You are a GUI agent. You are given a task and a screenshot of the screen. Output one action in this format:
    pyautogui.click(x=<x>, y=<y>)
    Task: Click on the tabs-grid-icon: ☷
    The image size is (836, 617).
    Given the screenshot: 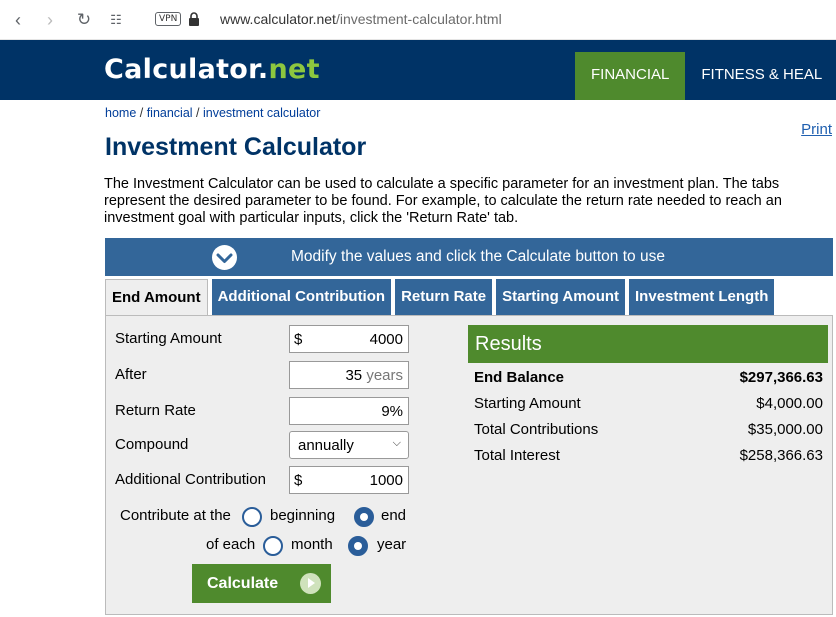 What is the action you would take?
    pyautogui.click(x=116, y=20)
    